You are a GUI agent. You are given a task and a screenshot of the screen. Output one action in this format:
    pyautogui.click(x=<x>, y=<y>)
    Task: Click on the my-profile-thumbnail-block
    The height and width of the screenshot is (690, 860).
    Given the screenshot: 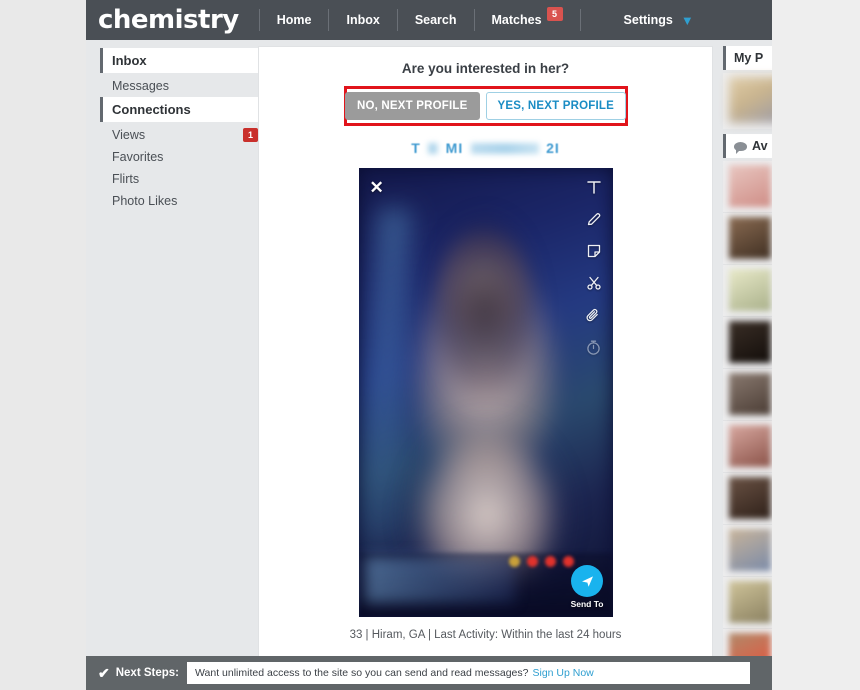 What is the action you would take?
    pyautogui.click(x=747, y=101)
    